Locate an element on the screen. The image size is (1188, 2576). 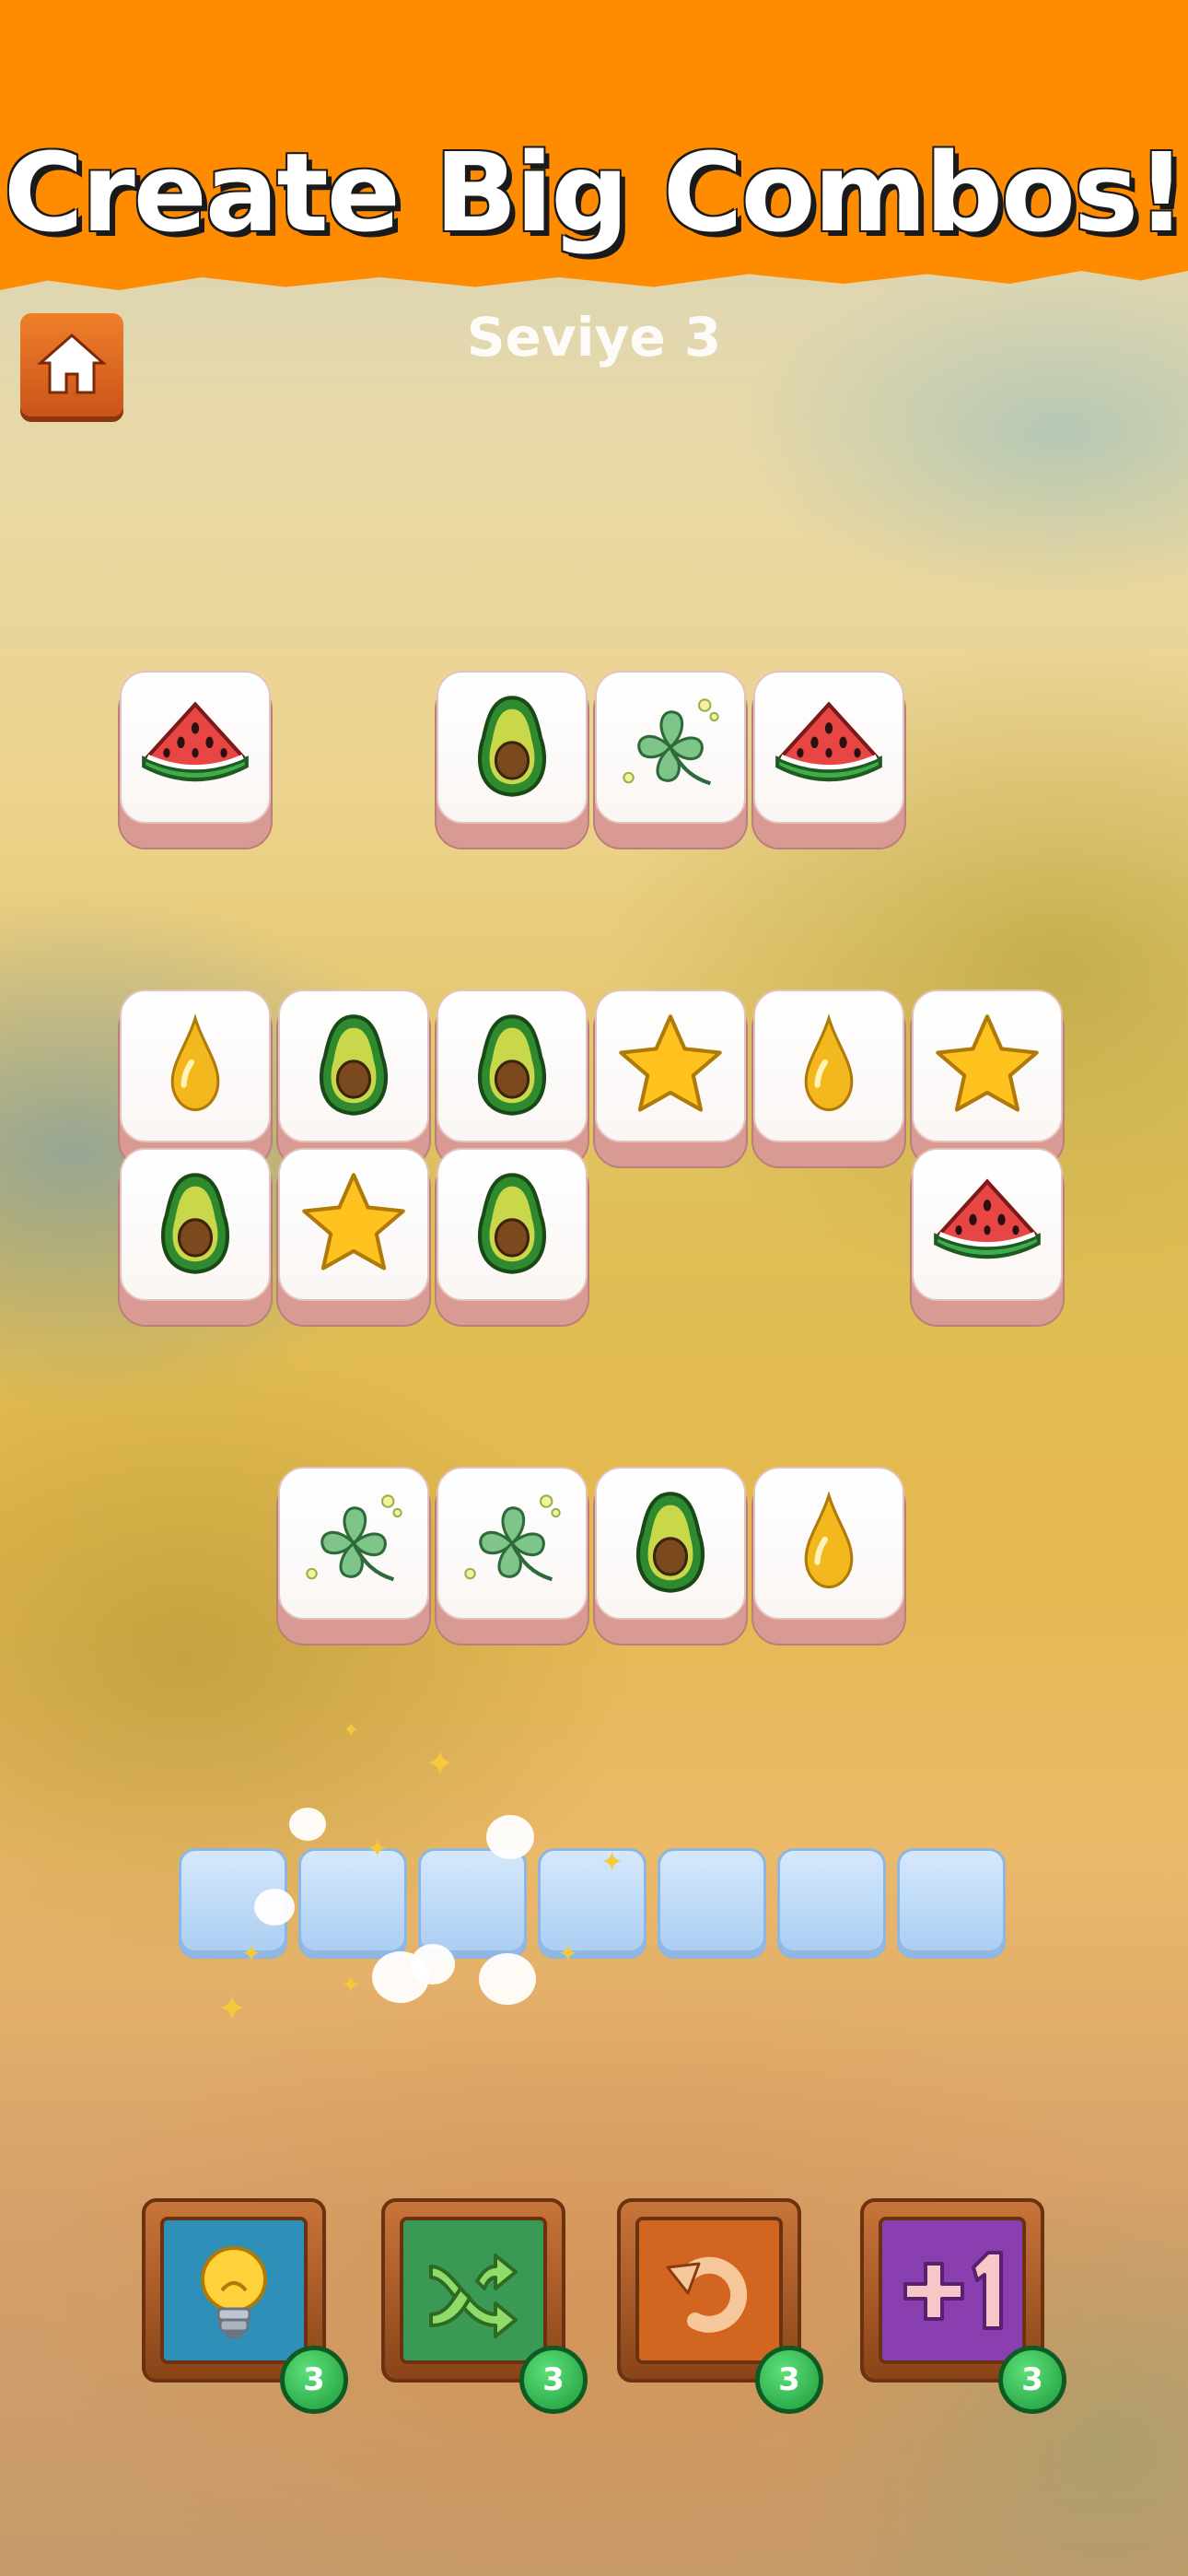
undo-booster-button: 3 is located at coordinates (720, 2306).